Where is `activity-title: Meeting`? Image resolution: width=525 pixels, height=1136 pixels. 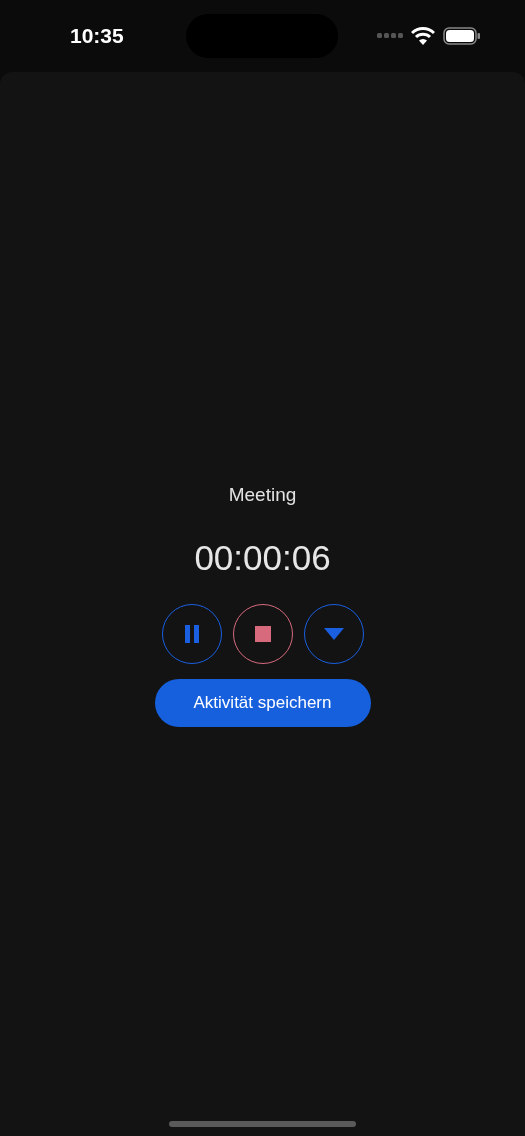 activity-title: Meeting is located at coordinates (262, 495).